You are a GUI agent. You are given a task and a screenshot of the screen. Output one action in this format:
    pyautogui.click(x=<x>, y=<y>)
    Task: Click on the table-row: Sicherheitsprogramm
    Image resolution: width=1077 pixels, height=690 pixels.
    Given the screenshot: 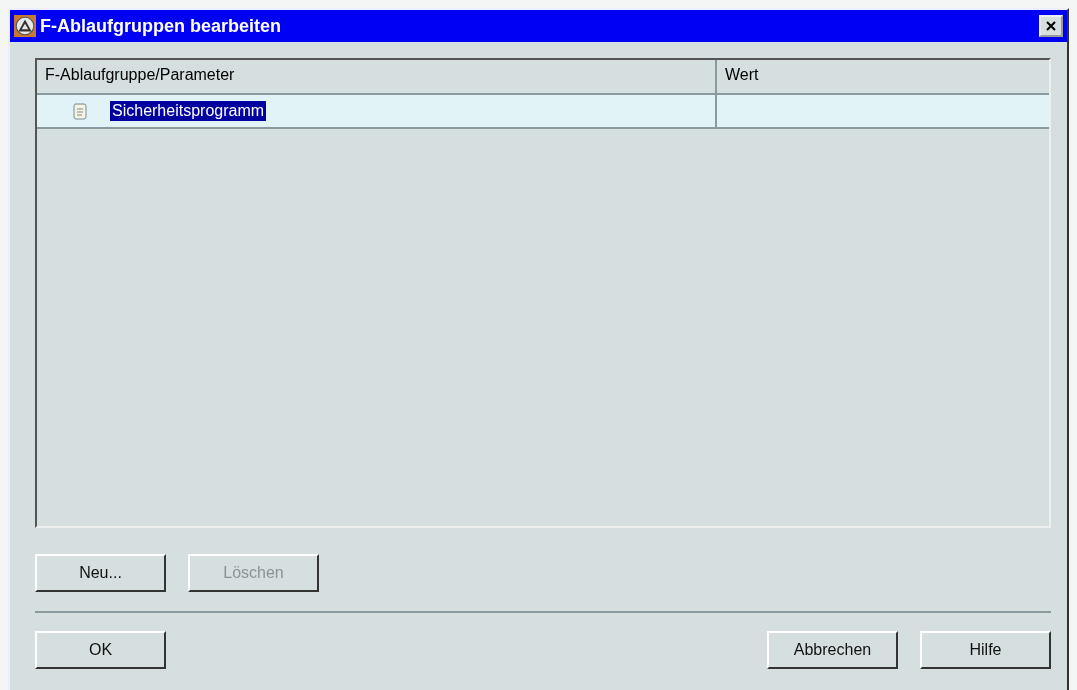 What is the action you would take?
    pyautogui.click(x=543, y=112)
    